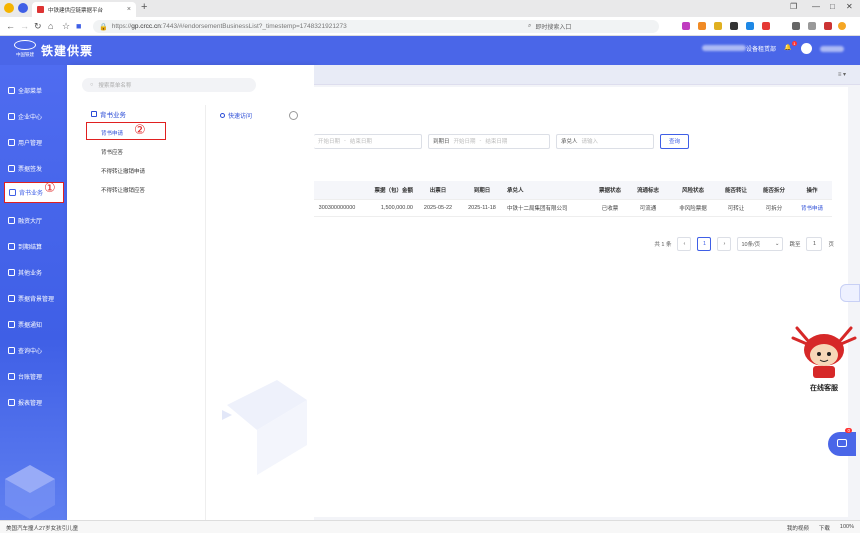  What do you see at coordinates (704, 244) in the screenshot?
I see `page-1-button: 1` at bounding box center [704, 244].